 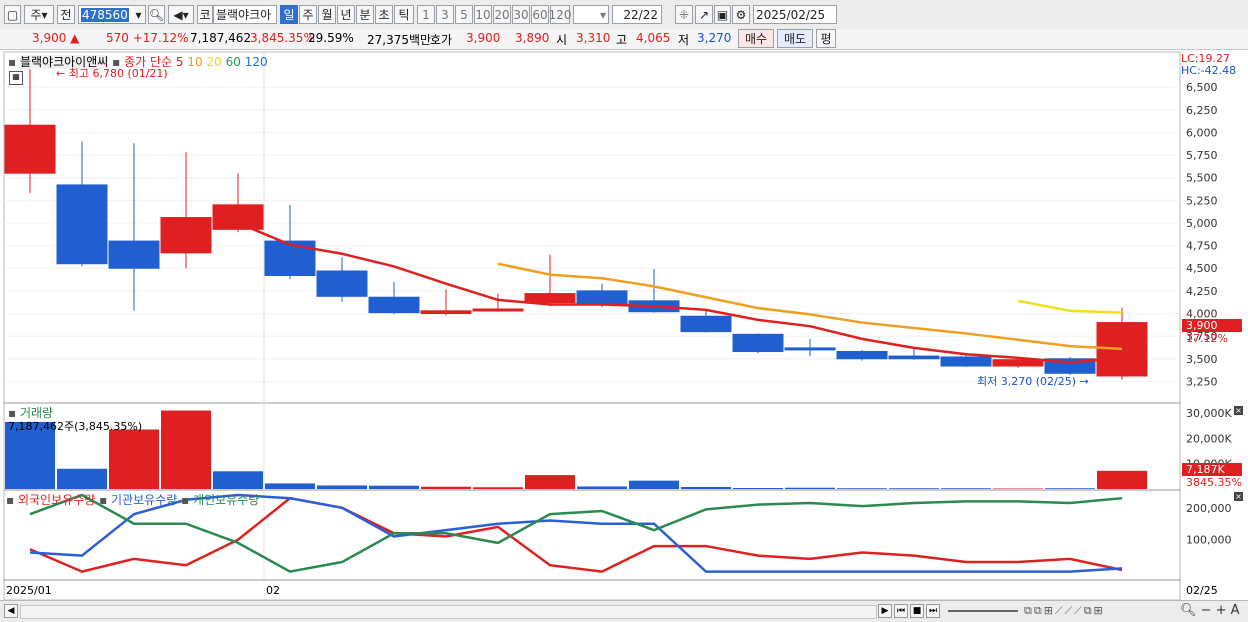 What do you see at coordinates (139, 14) in the screenshot?
I see `code-dropdown-icon: ▾` at bounding box center [139, 14].